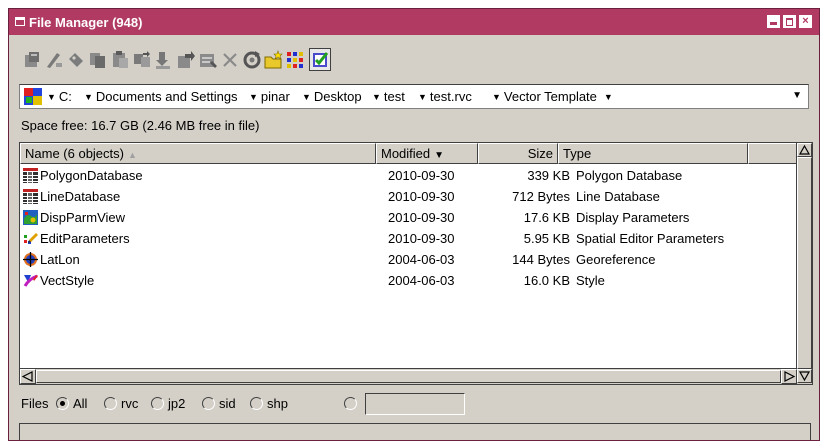 This screenshot has height=441, width=826. Describe the element at coordinates (618, 196) in the screenshot. I see `file-type: Line Database` at that location.